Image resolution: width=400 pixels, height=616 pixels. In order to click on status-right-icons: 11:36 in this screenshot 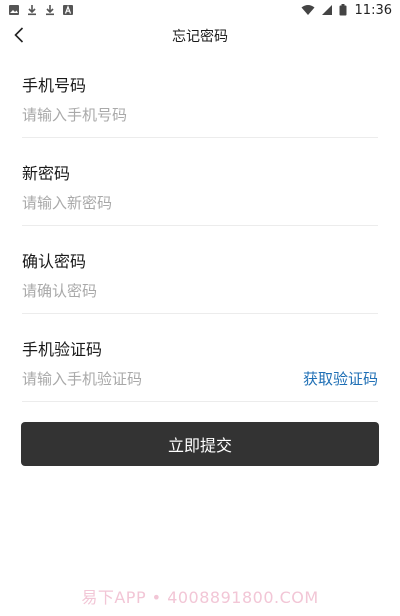, I will do `click(346, 10)`.